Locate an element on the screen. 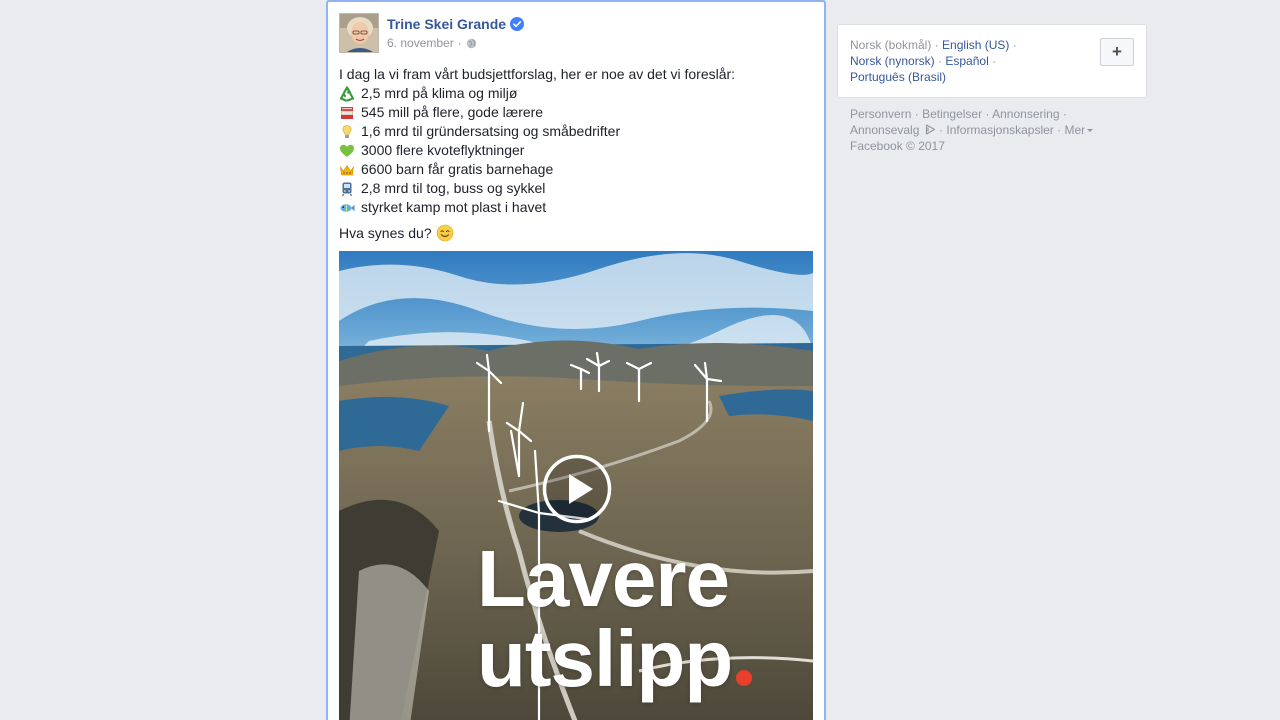 Image resolution: width=1280 pixels, height=720 pixels. video-overlay-line-2: utslipp is located at coordinates (645, 659).